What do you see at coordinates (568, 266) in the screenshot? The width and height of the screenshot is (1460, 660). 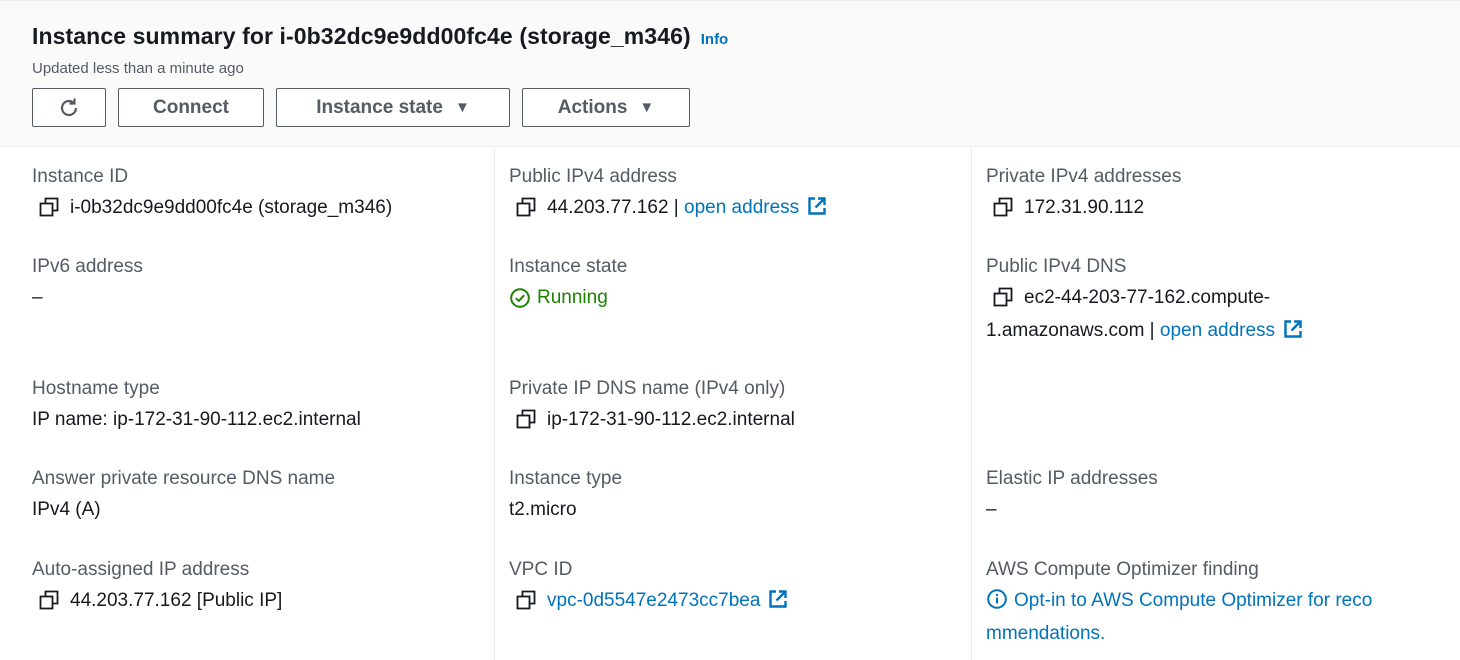 I see `field-label: Instance state` at bounding box center [568, 266].